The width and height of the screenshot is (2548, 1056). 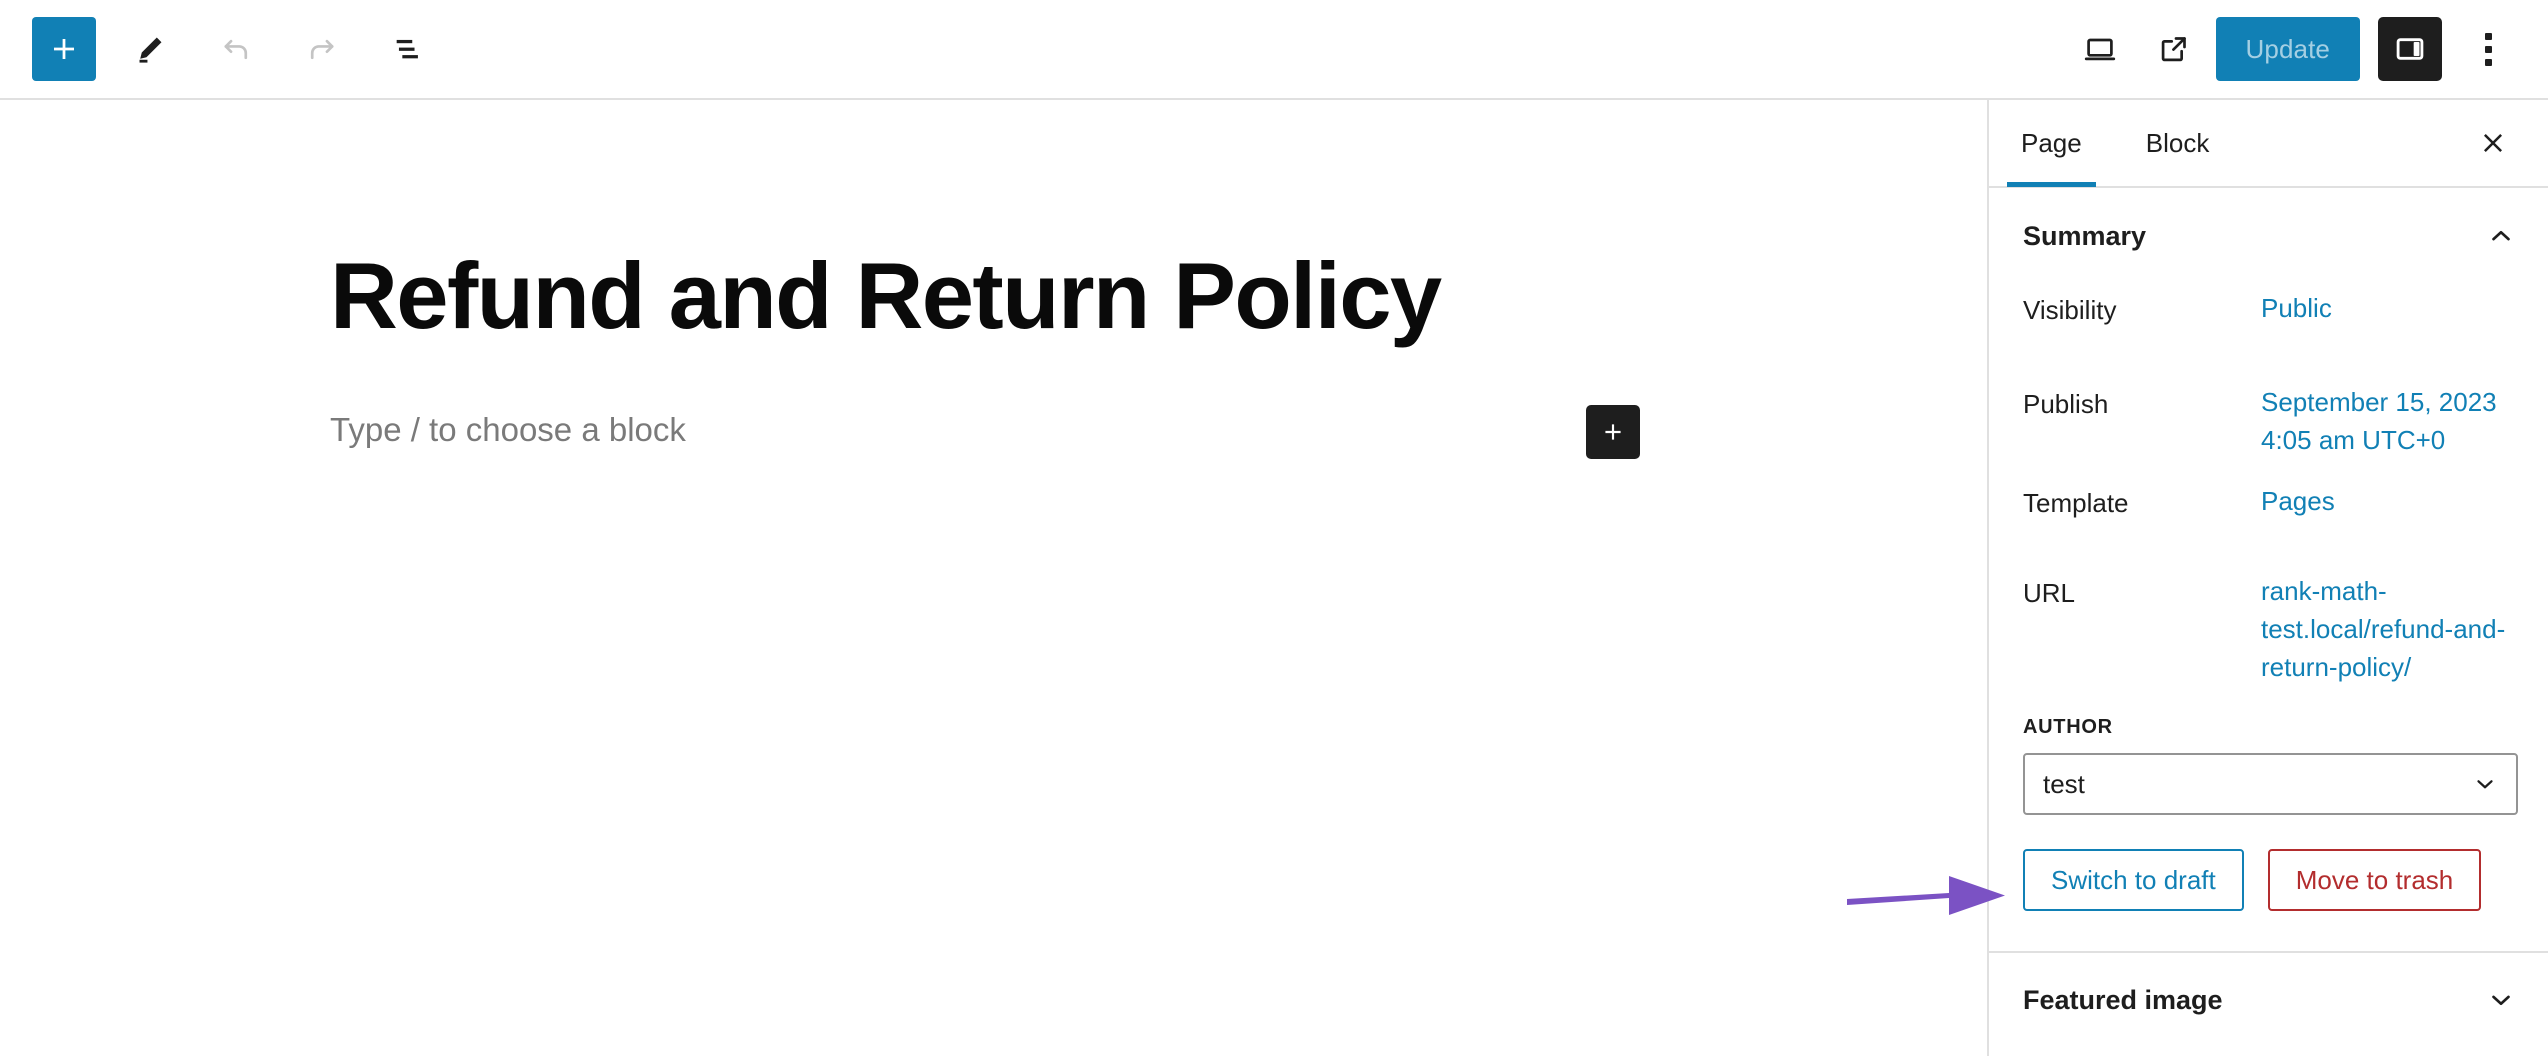 I want to click on edit-tool-button, so click(x=150, y=49).